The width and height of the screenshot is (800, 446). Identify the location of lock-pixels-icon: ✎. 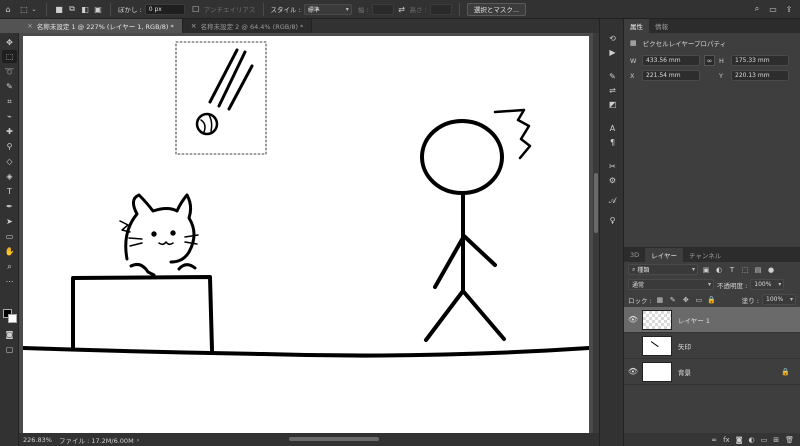
(673, 300).